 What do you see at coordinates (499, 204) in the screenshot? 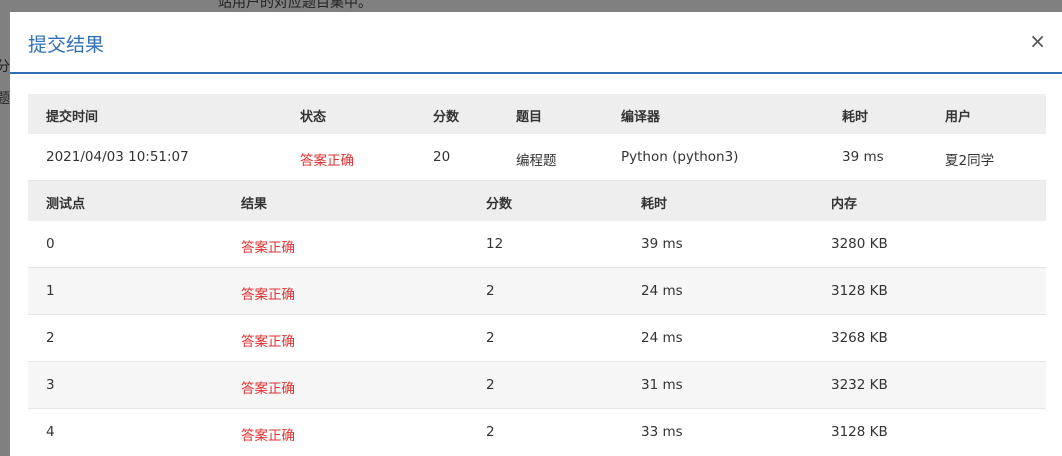
I see `header-test-score: 分数` at bounding box center [499, 204].